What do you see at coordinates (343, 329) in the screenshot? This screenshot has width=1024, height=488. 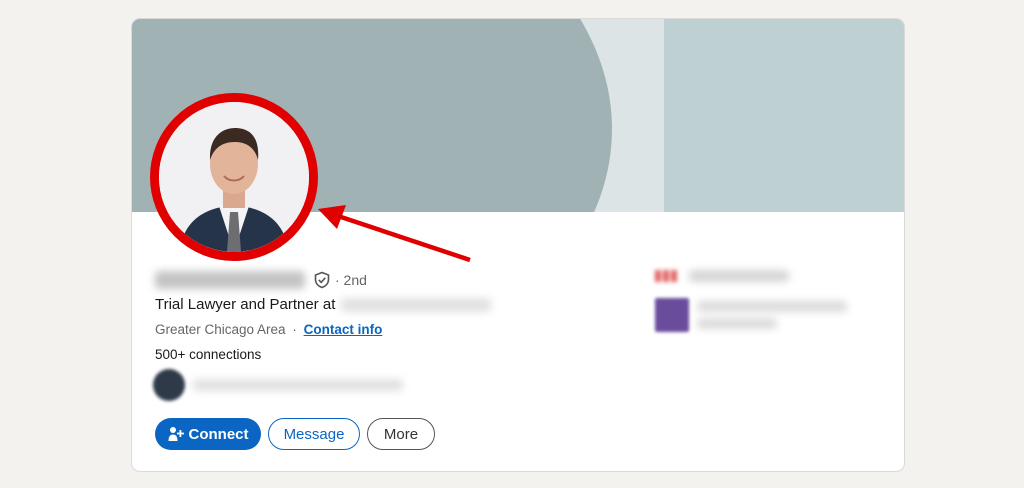 I see `contact-info-link: Contact info` at bounding box center [343, 329].